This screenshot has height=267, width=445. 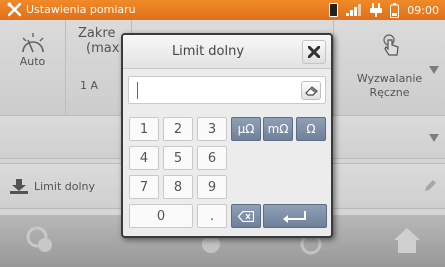 What do you see at coordinates (208, 51) in the screenshot?
I see `dialog-title: Limit dolny` at bounding box center [208, 51].